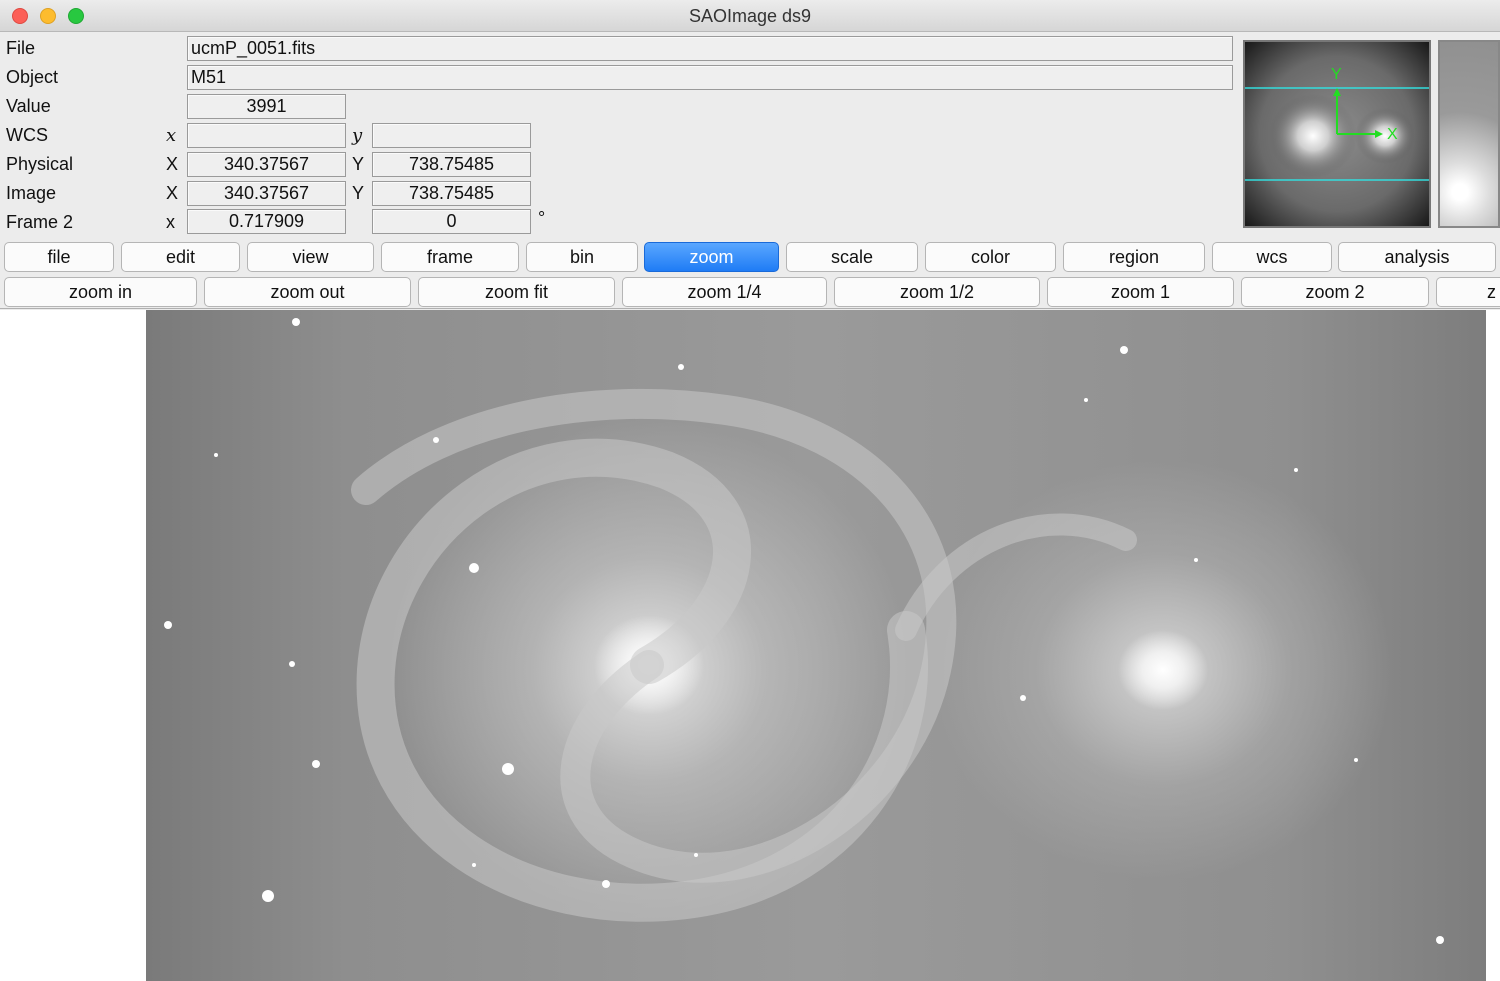 This screenshot has height=981, width=1500. What do you see at coordinates (266, 221) in the screenshot?
I see `zoom-factor-field: 0.717909` at bounding box center [266, 221].